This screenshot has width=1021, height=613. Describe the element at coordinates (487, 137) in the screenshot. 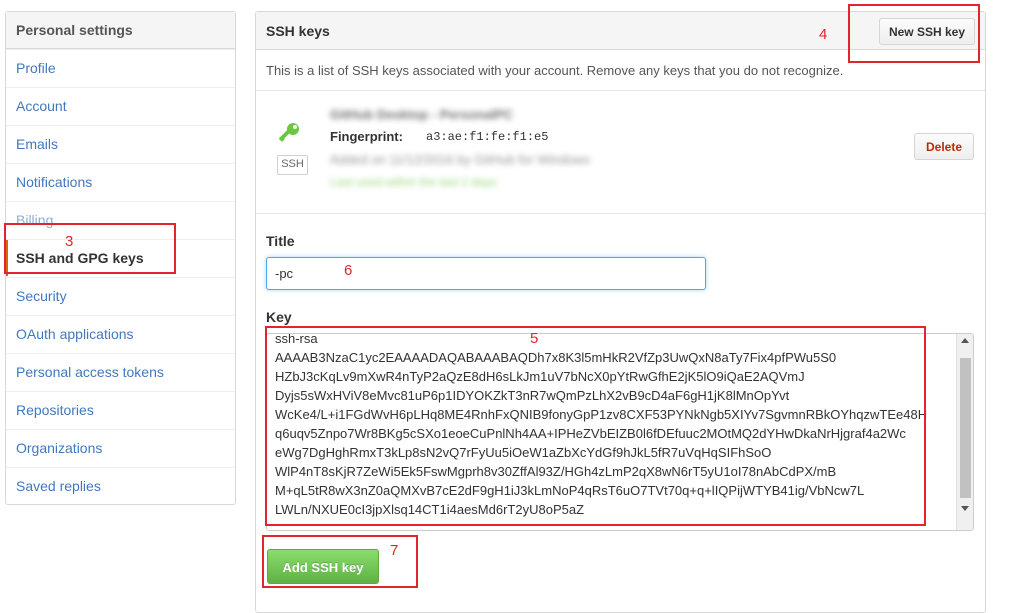

I see `fingerprint-value: a3:ae:f1:fe:f1:e5` at that location.